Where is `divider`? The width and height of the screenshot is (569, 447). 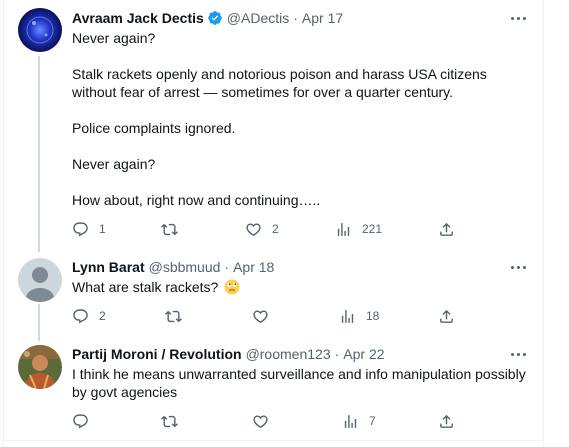
divider is located at coordinates (273, 440).